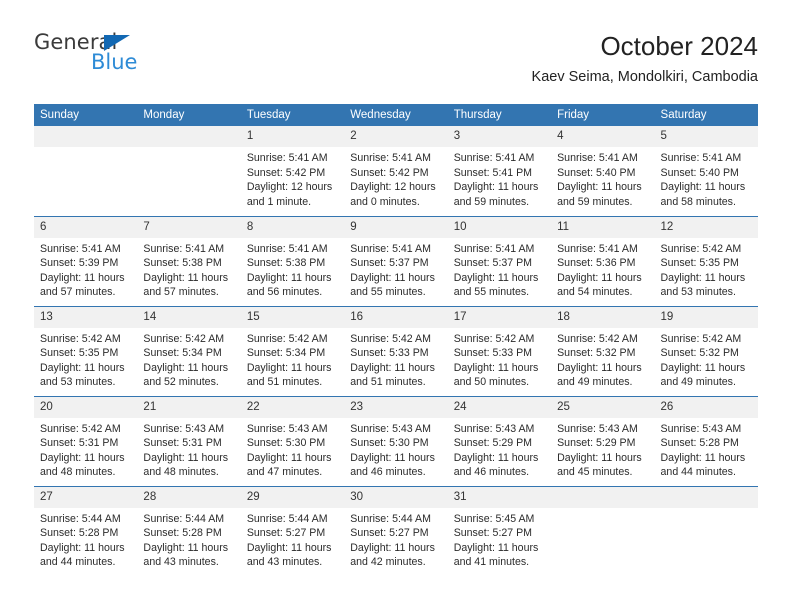 The width and height of the screenshot is (792, 612). What do you see at coordinates (597, 428) in the screenshot?
I see `sunrise-text: Sunrise: 5:43 AM` at bounding box center [597, 428].